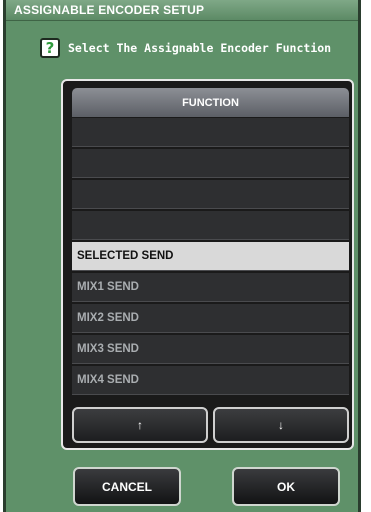 This screenshot has height=512, width=371. I want to click on ok-button: OK, so click(286, 486).